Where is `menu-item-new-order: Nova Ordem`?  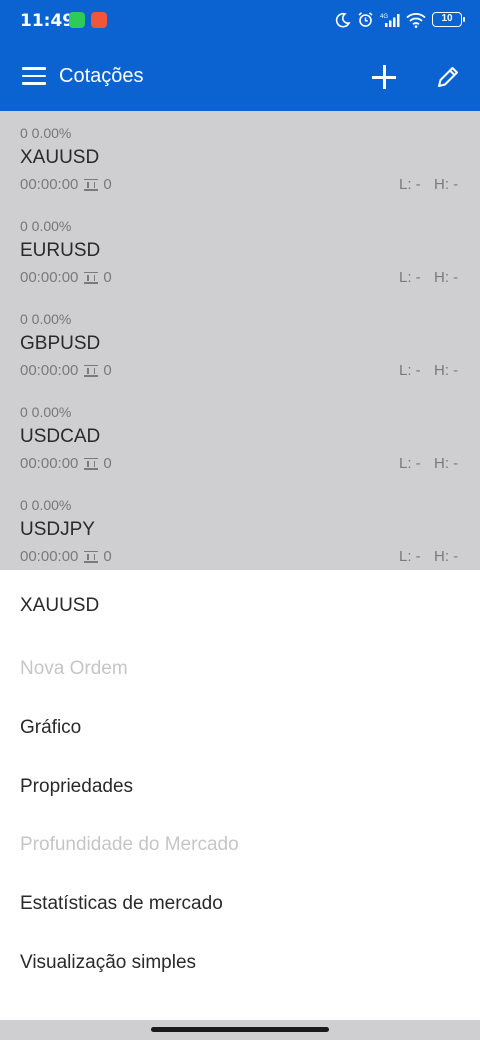
menu-item-new-order: Nova Ordem is located at coordinates (74, 668).